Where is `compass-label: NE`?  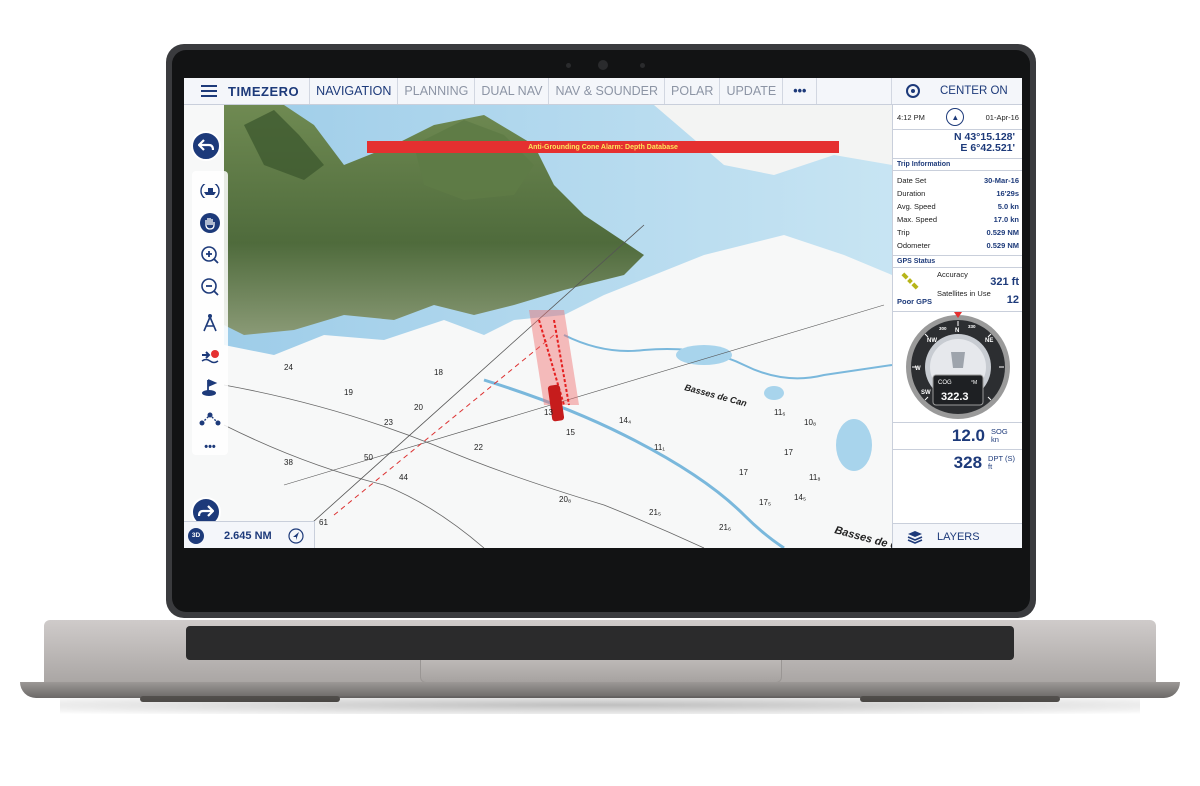
compass-label: NE is located at coordinates (989, 341).